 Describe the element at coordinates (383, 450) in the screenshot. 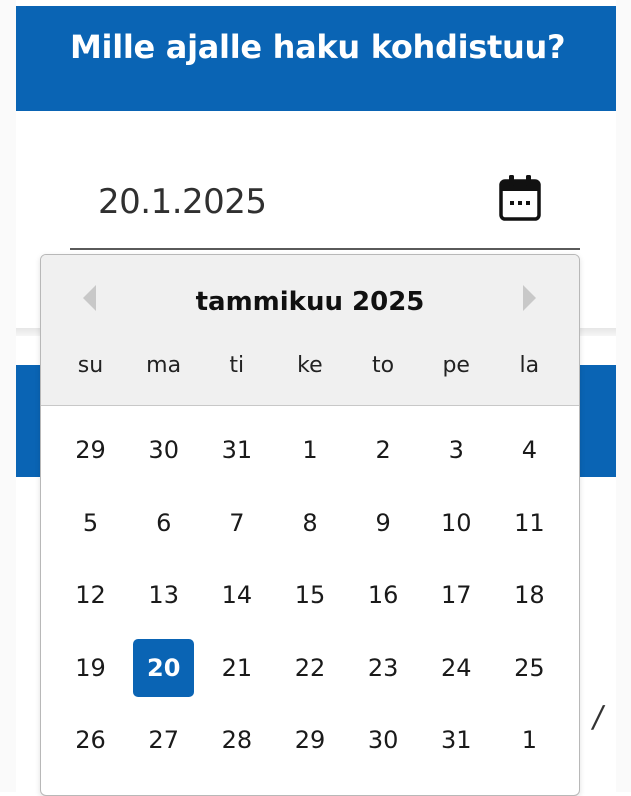

I see `day-cell: 2` at that location.